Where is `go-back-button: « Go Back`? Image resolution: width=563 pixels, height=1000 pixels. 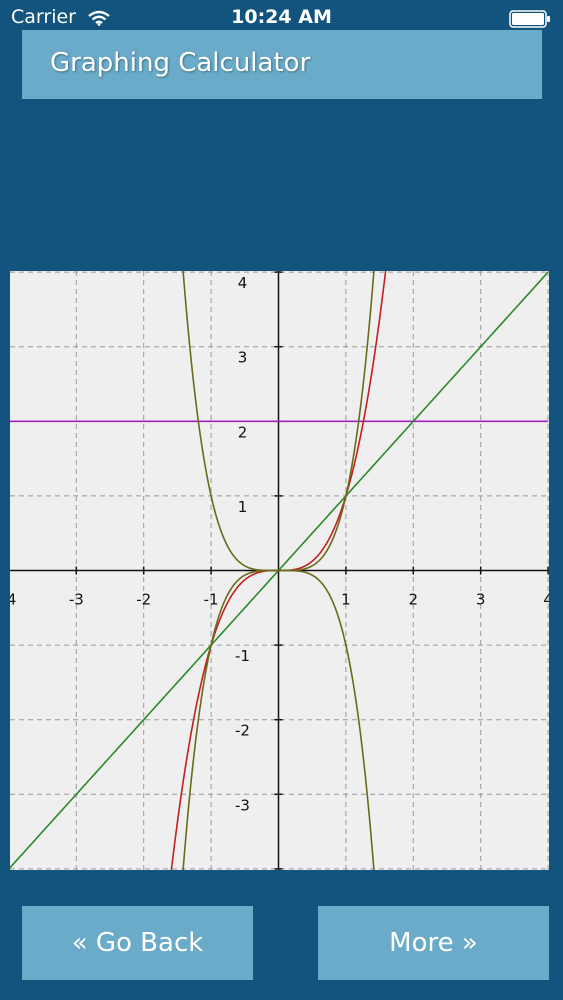 go-back-button: « Go Back is located at coordinates (137, 943).